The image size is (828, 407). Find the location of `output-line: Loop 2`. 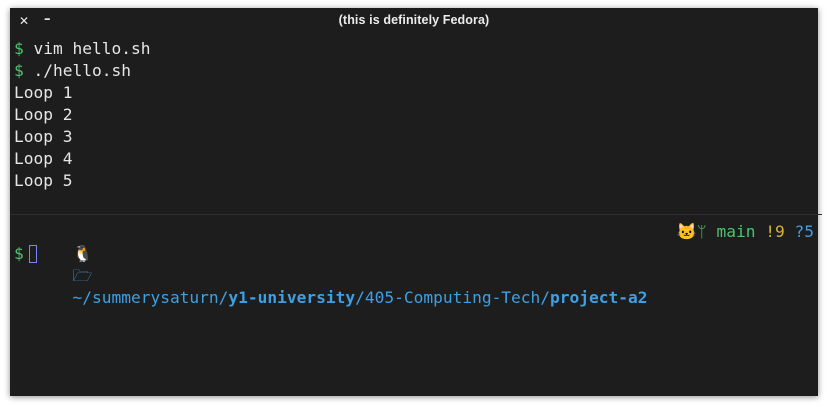

output-line: Loop 2 is located at coordinates (43, 114).